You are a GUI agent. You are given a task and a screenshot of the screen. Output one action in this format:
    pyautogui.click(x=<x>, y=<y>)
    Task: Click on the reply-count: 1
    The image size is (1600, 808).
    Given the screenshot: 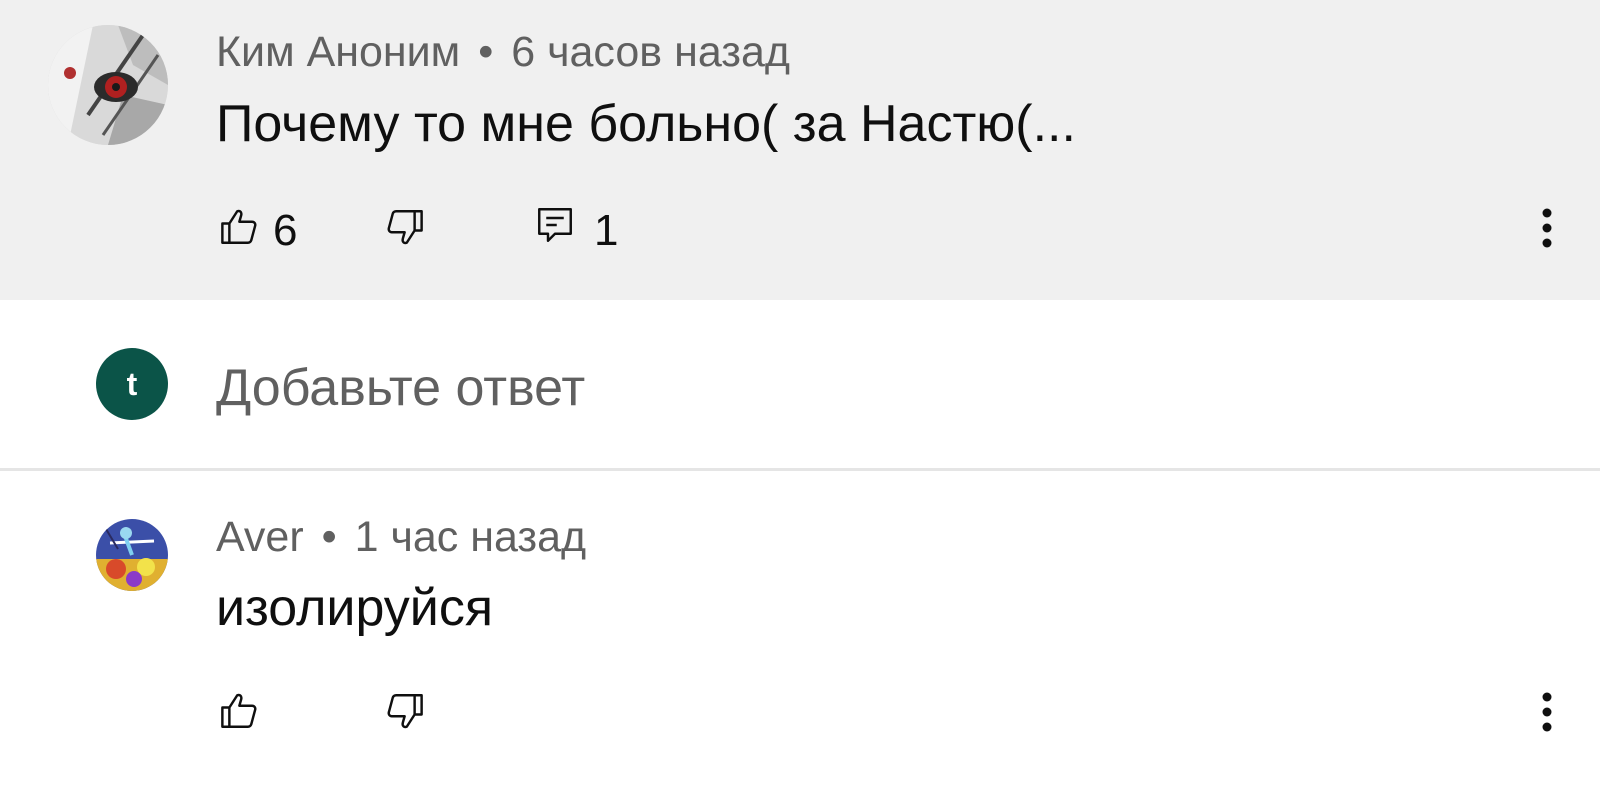 What is the action you would take?
    pyautogui.click(x=606, y=230)
    